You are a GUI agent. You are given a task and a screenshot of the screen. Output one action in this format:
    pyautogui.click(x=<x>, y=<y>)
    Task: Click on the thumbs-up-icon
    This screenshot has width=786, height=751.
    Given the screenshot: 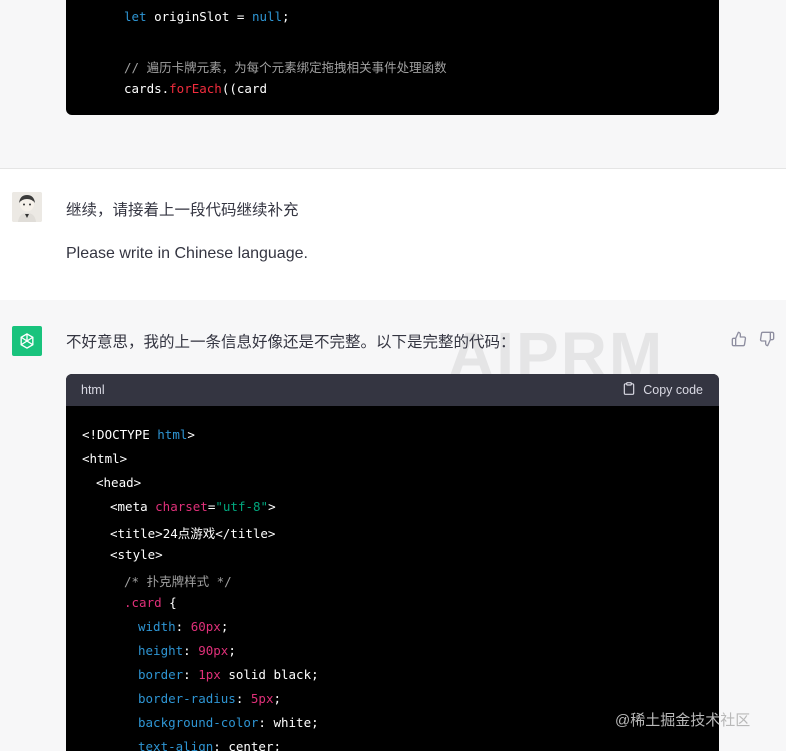 What is the action you would take?
    pyautogui.click(x=739, y=339)
    